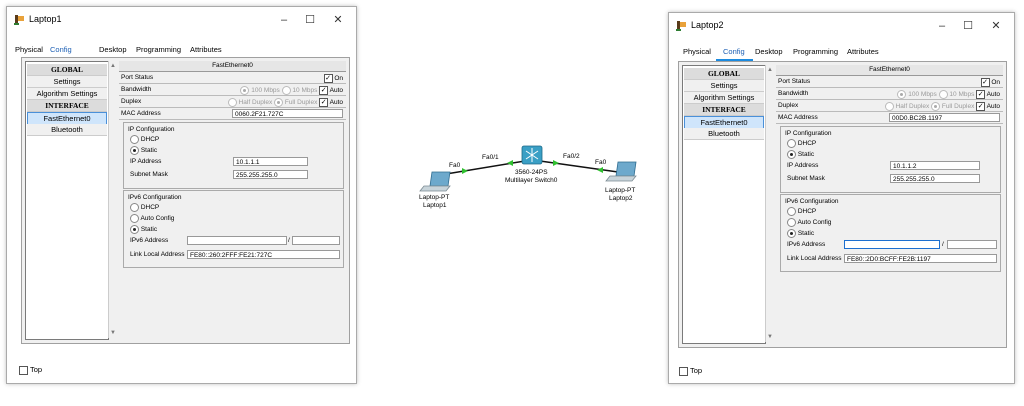 Image resolution: width=1024 pixels, height=406 pixels. Describe the element at coordinates (944, 117) in the screenshot. I see `mac-field: 00D0.BC2B.1197` at that location.